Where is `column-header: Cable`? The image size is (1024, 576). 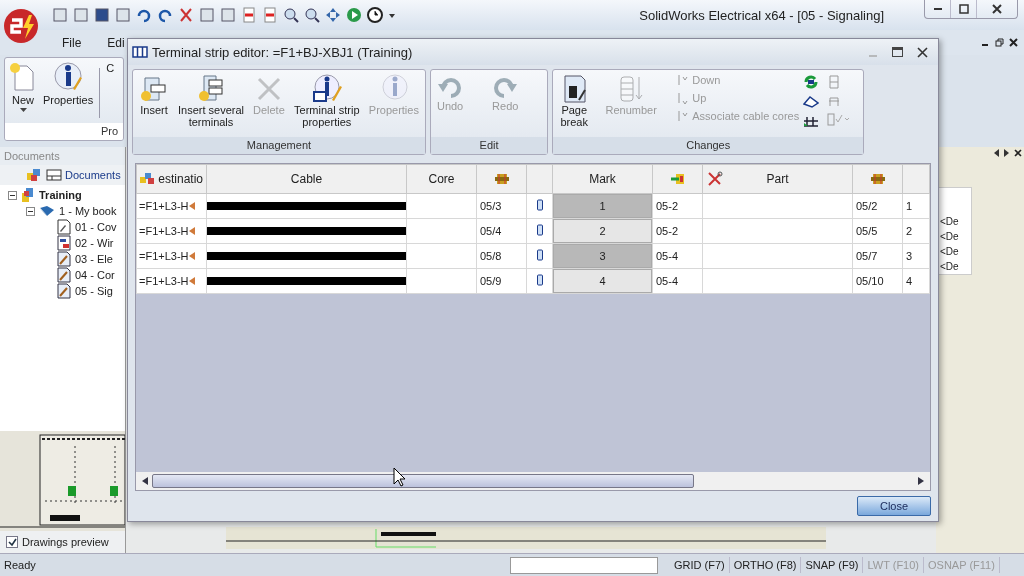 column-header: Cable is located at coordinates (306, 179).